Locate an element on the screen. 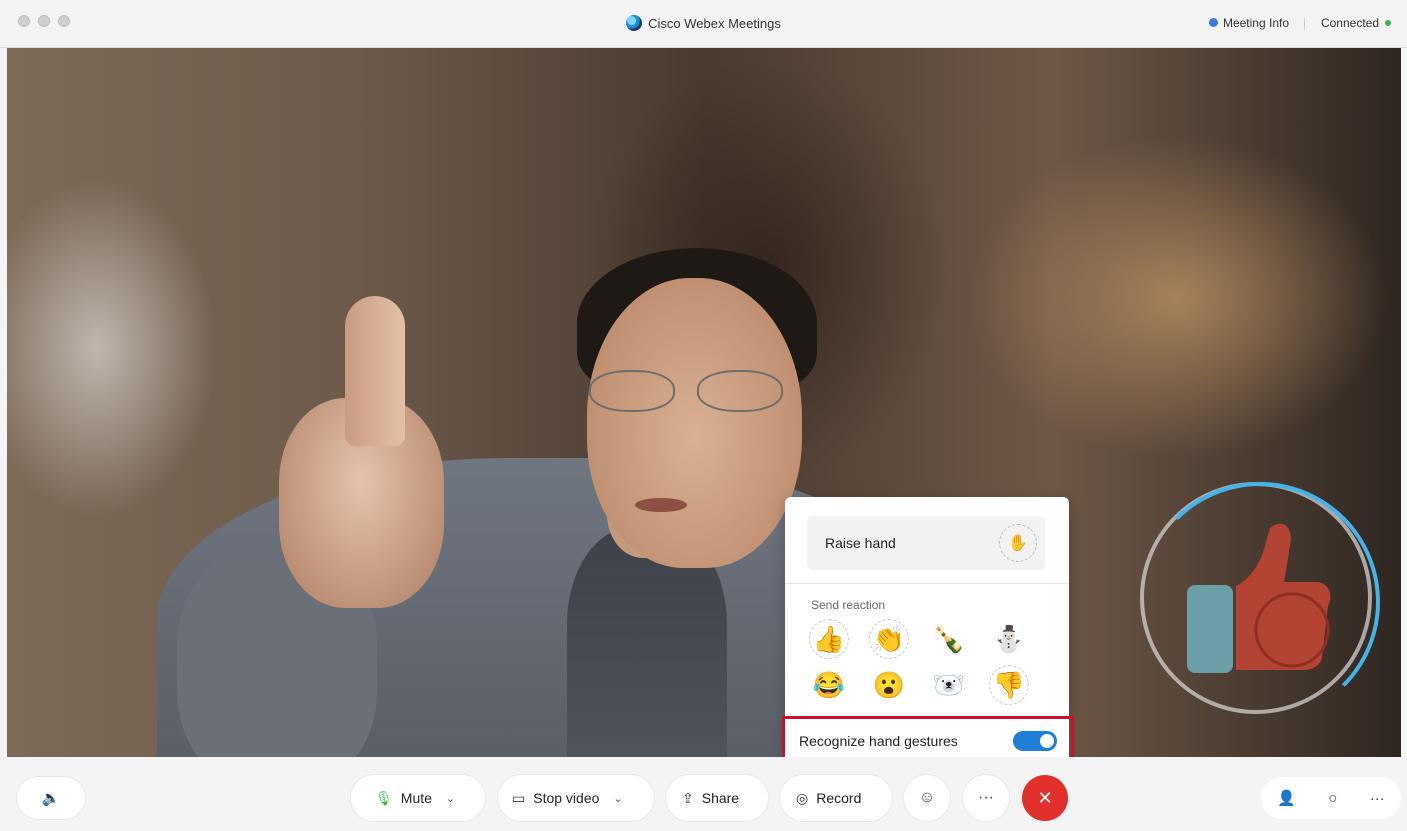  champagne-icon: 🍾 is located at coordinates (949, 638).